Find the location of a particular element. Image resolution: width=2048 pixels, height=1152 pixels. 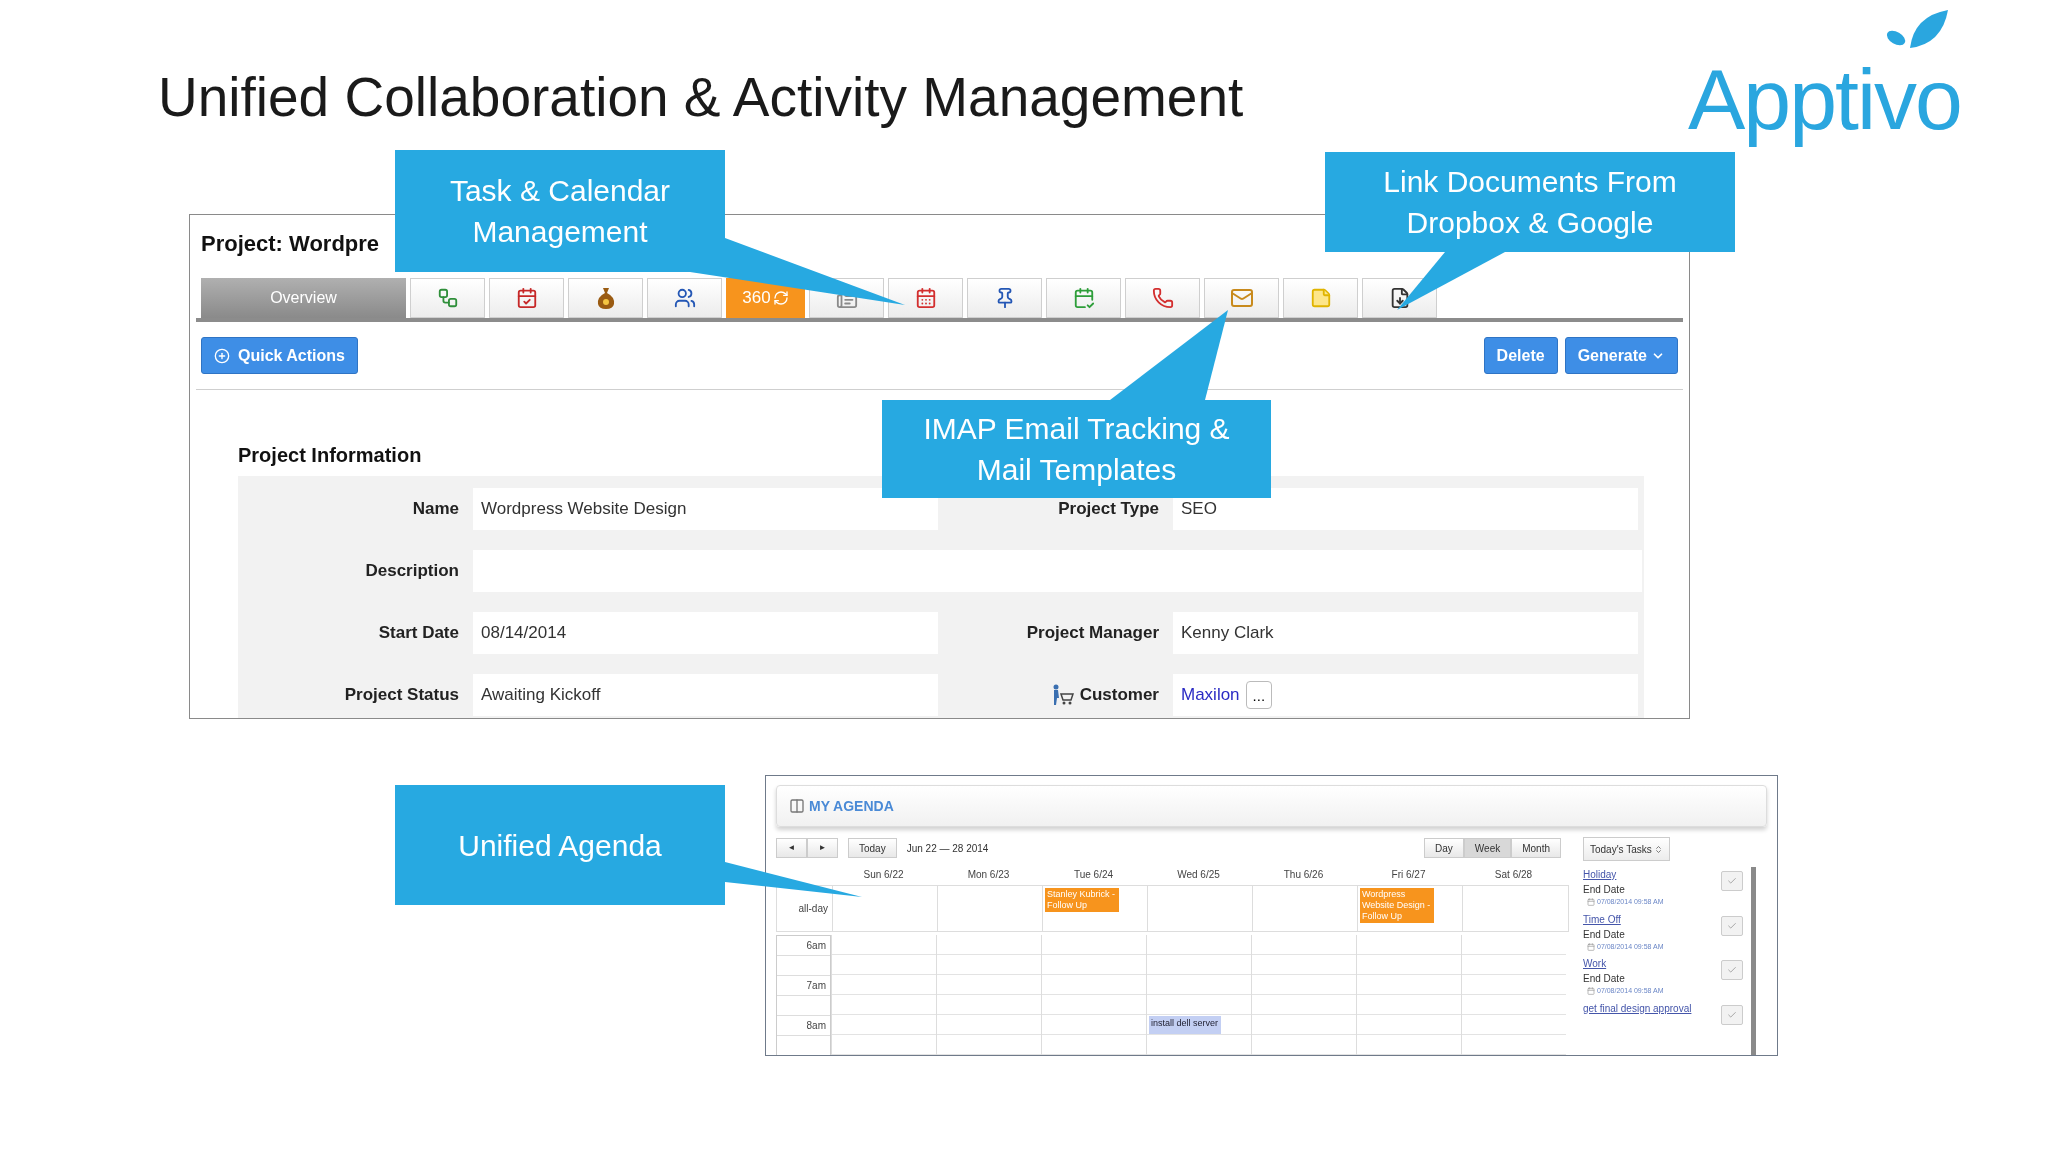

day-header: Sat 6/28 is located at coordinates (1513, 875).